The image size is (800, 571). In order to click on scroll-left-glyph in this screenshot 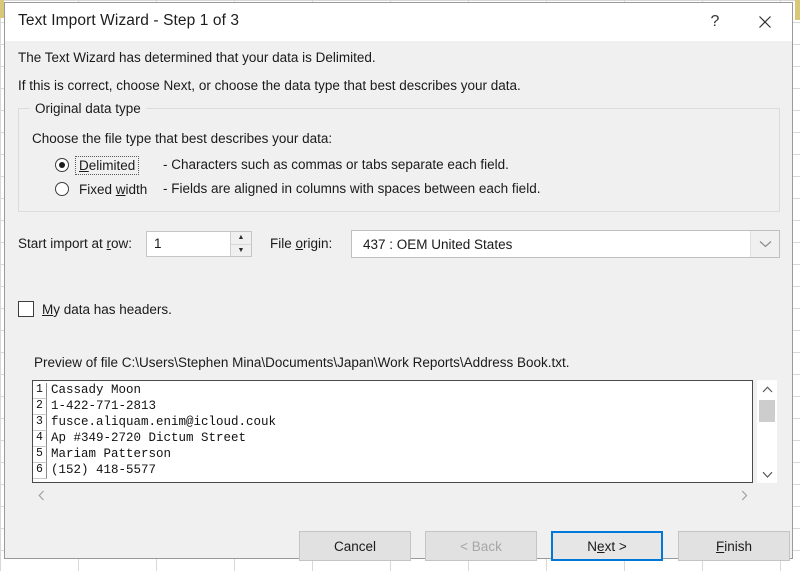, I will do `click(40, 495)`.